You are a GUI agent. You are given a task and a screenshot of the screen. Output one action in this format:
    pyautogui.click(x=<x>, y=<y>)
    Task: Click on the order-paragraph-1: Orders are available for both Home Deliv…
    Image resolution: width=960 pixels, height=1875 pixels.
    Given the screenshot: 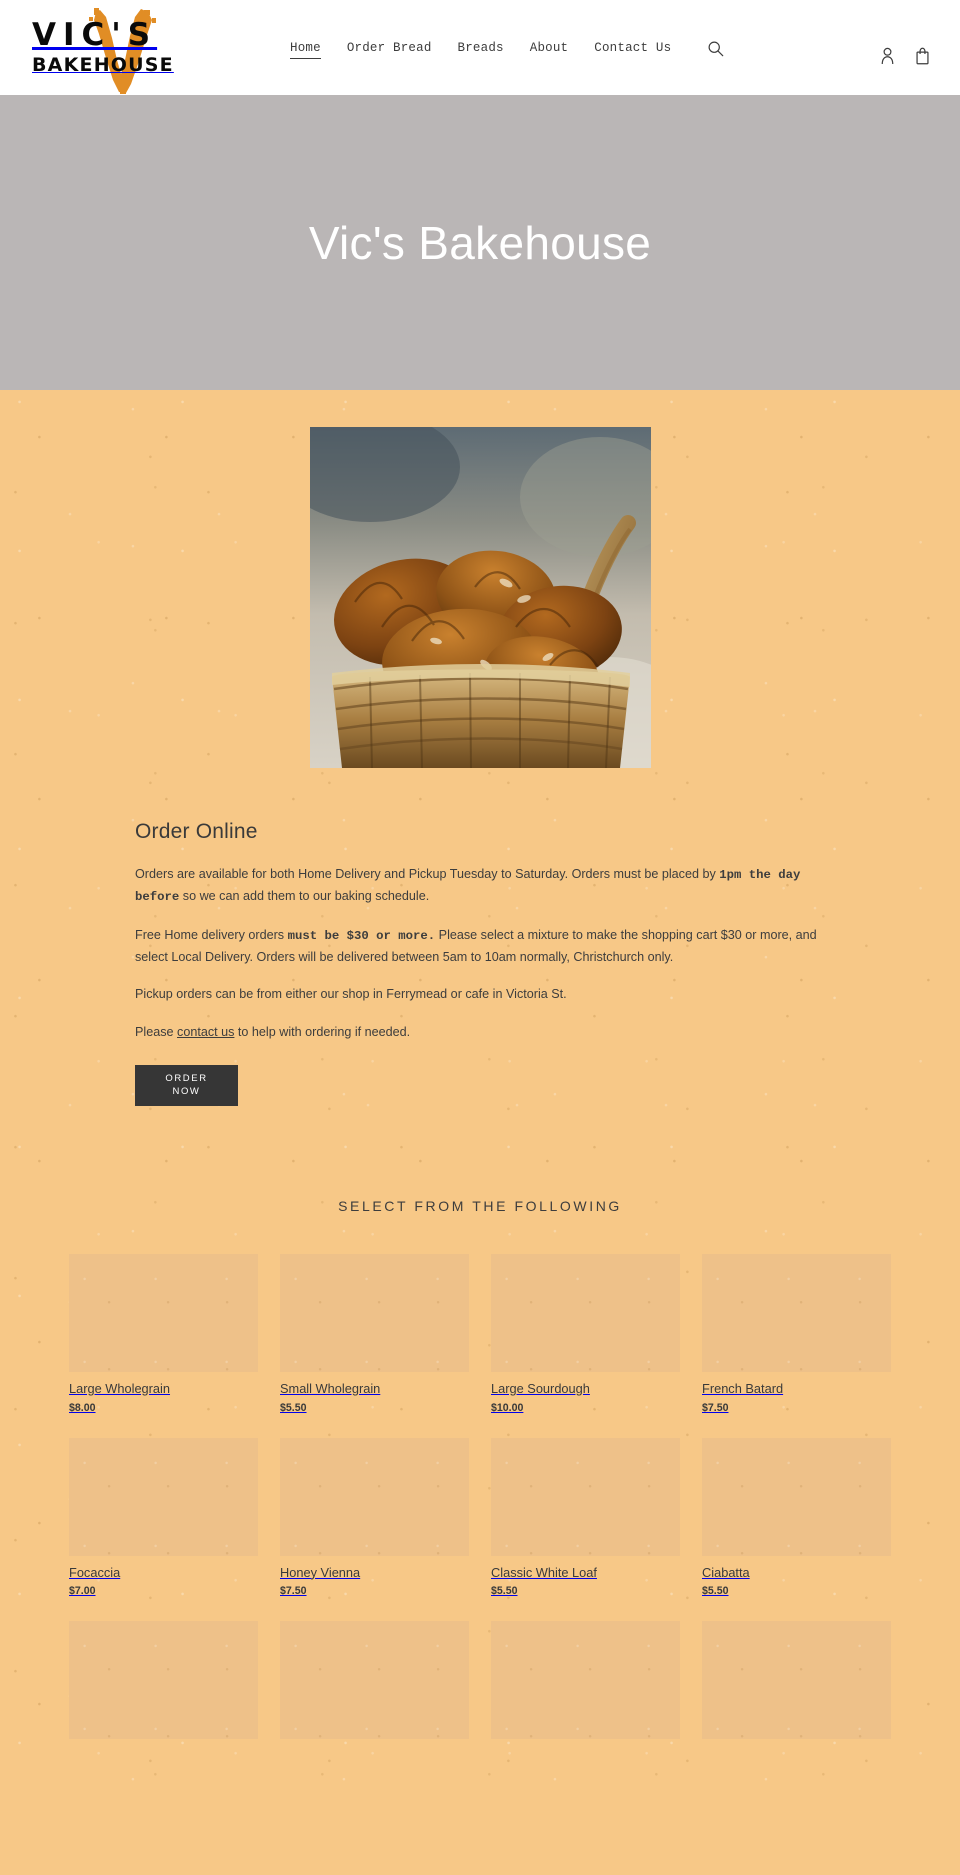 What is the action you would take?
    pyautogui.click(x=480, y=886)
    